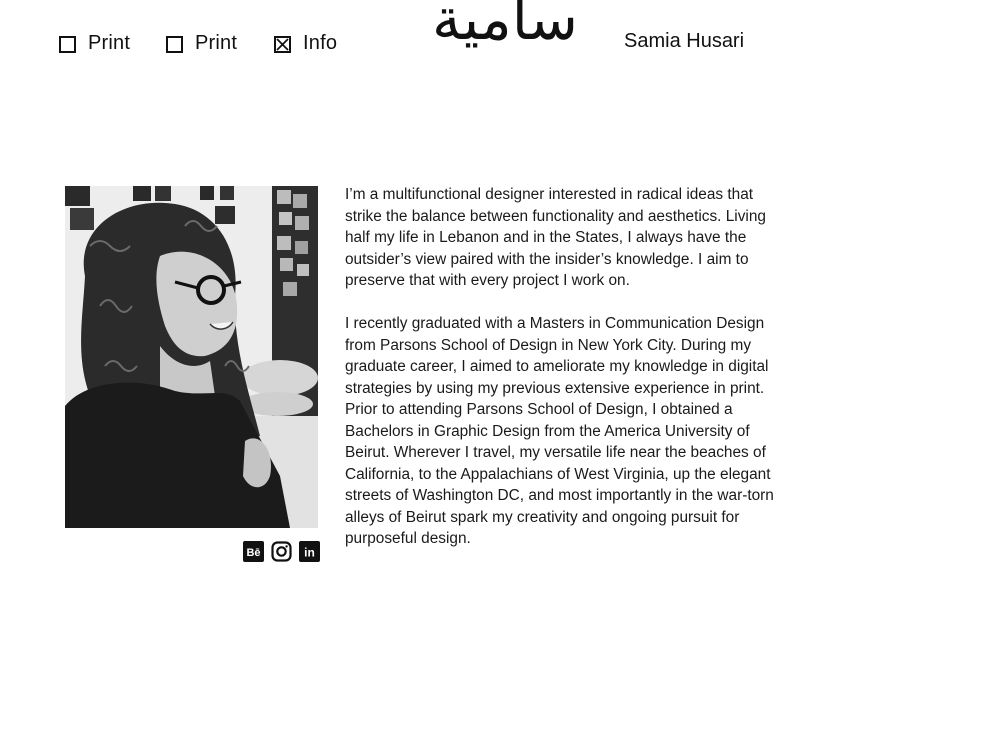 The width and height of the screenshot is (1000, 750). What do you see at coordinates (505, 30) in the screenshot?
I see `arabic-logo: سامية` at bounding box center [505, 30].